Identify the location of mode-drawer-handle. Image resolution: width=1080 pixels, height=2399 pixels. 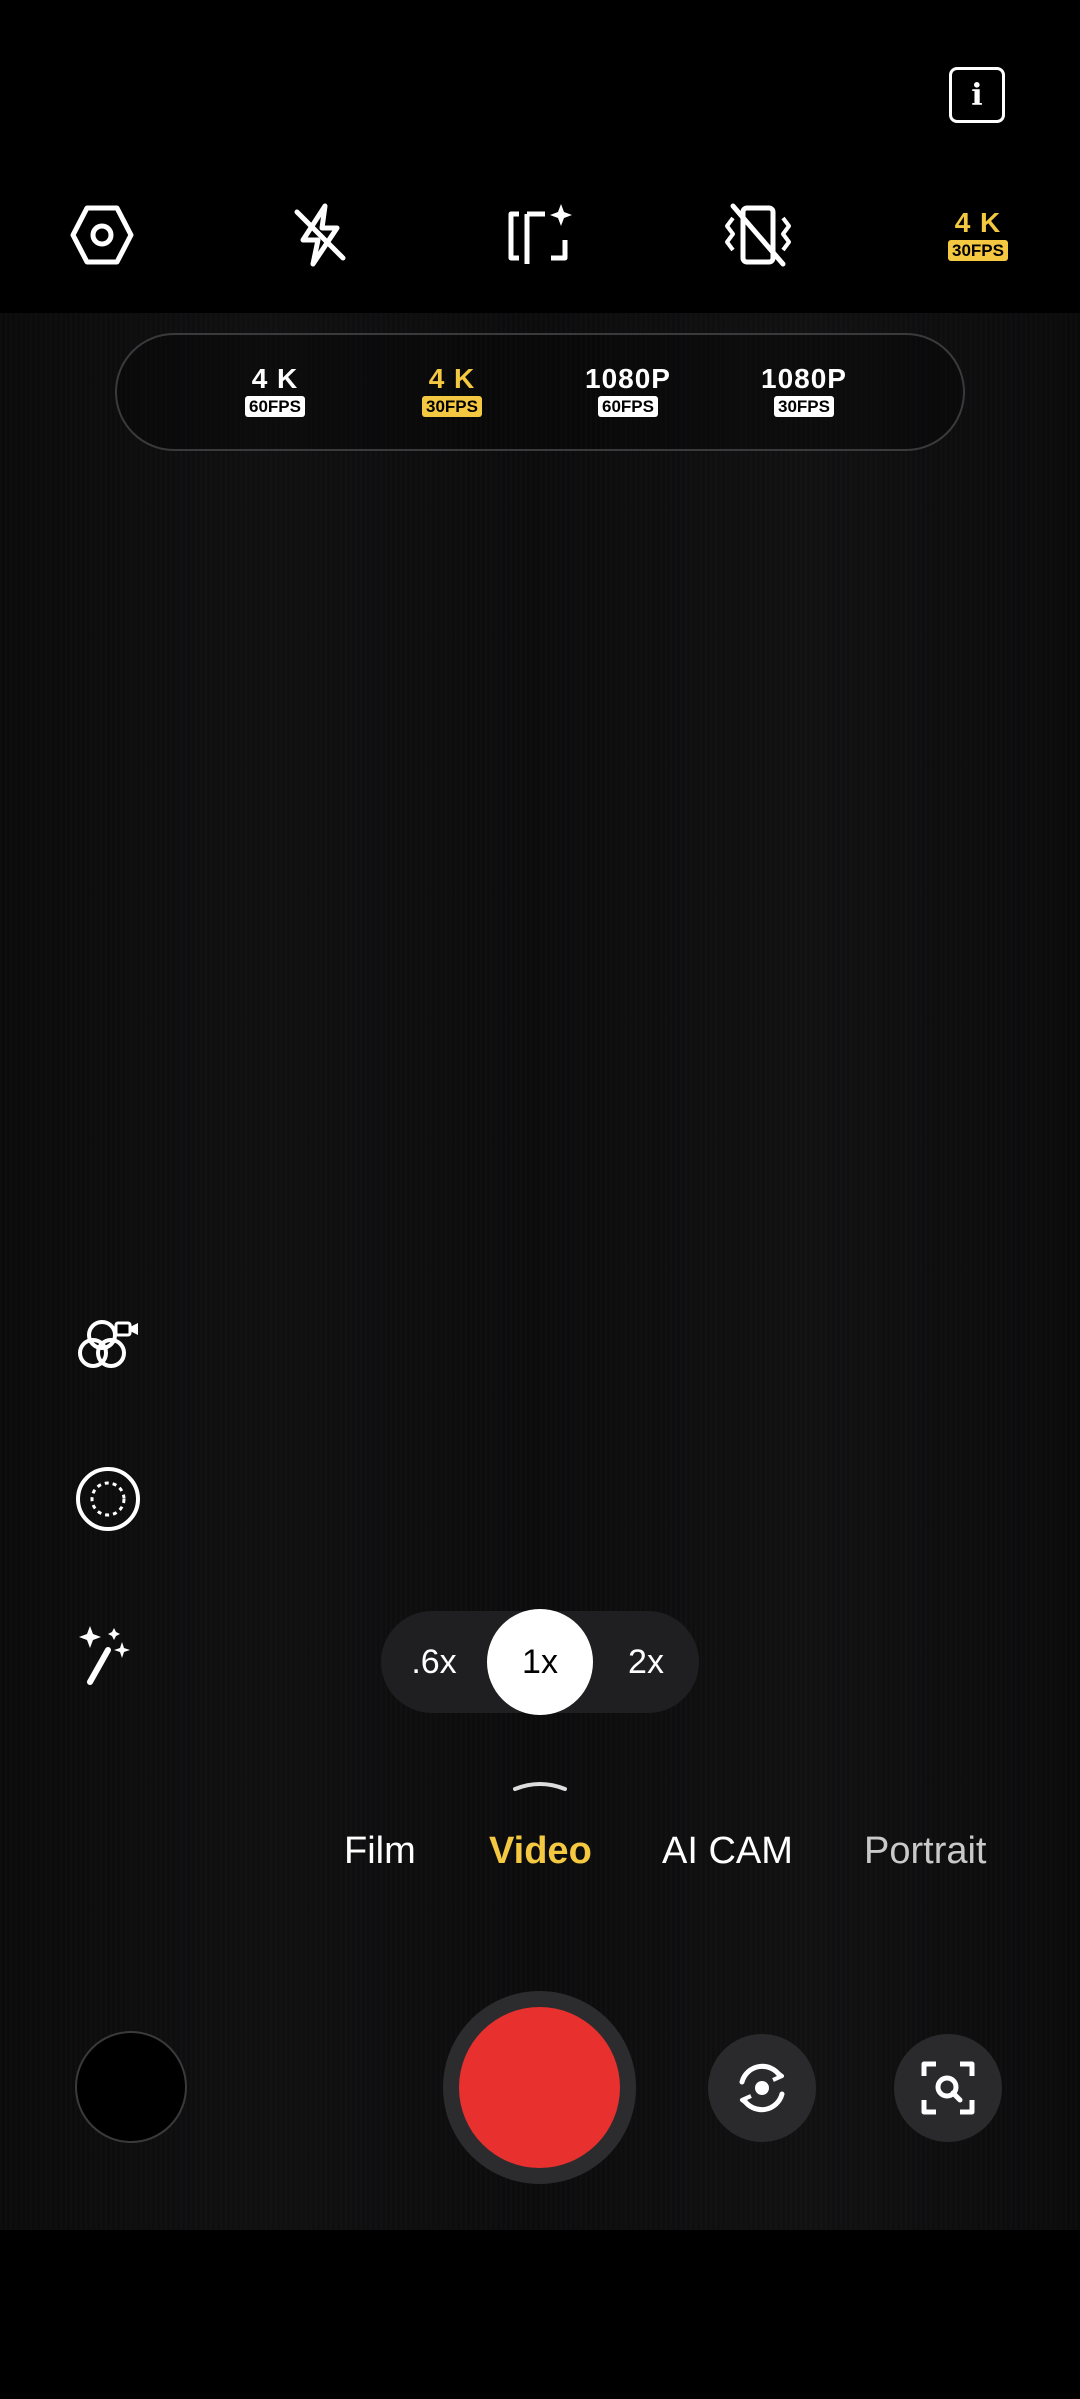
(540, 1785).